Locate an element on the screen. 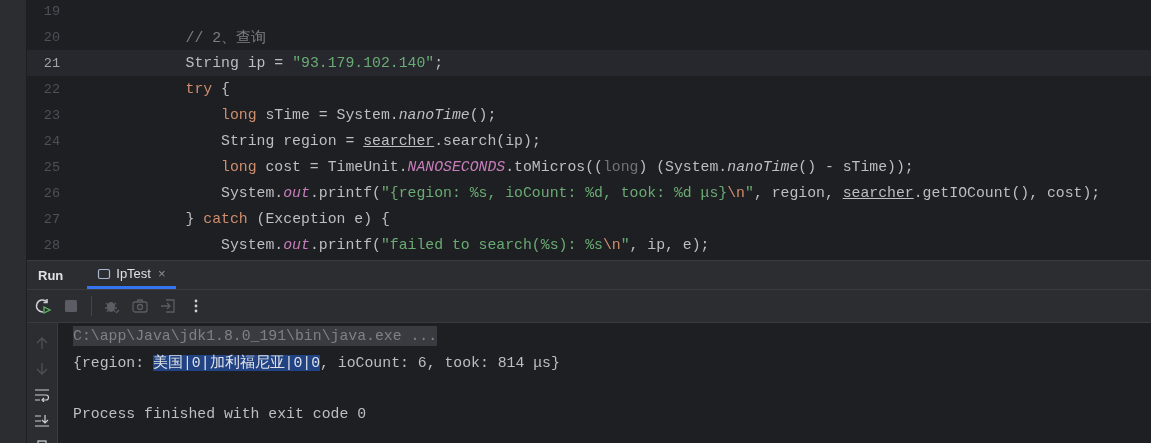  code-line: // 2、查询 is located at coordinates (225, 37).